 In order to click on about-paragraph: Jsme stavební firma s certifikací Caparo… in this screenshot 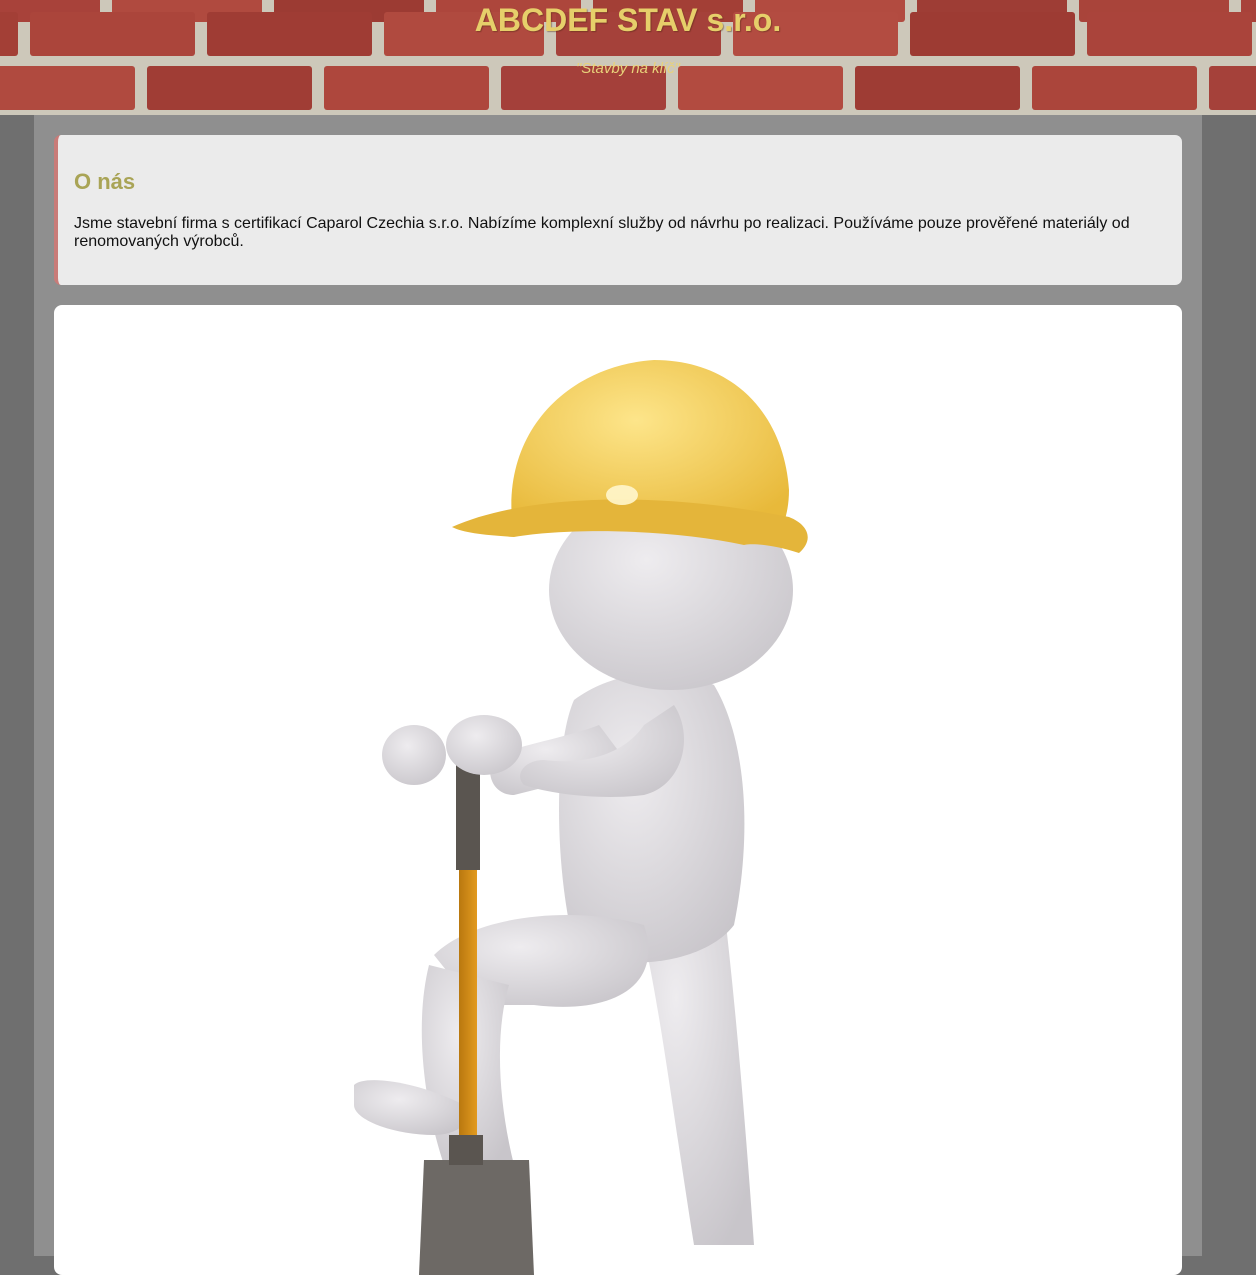, I will do `click(602, 232)`.